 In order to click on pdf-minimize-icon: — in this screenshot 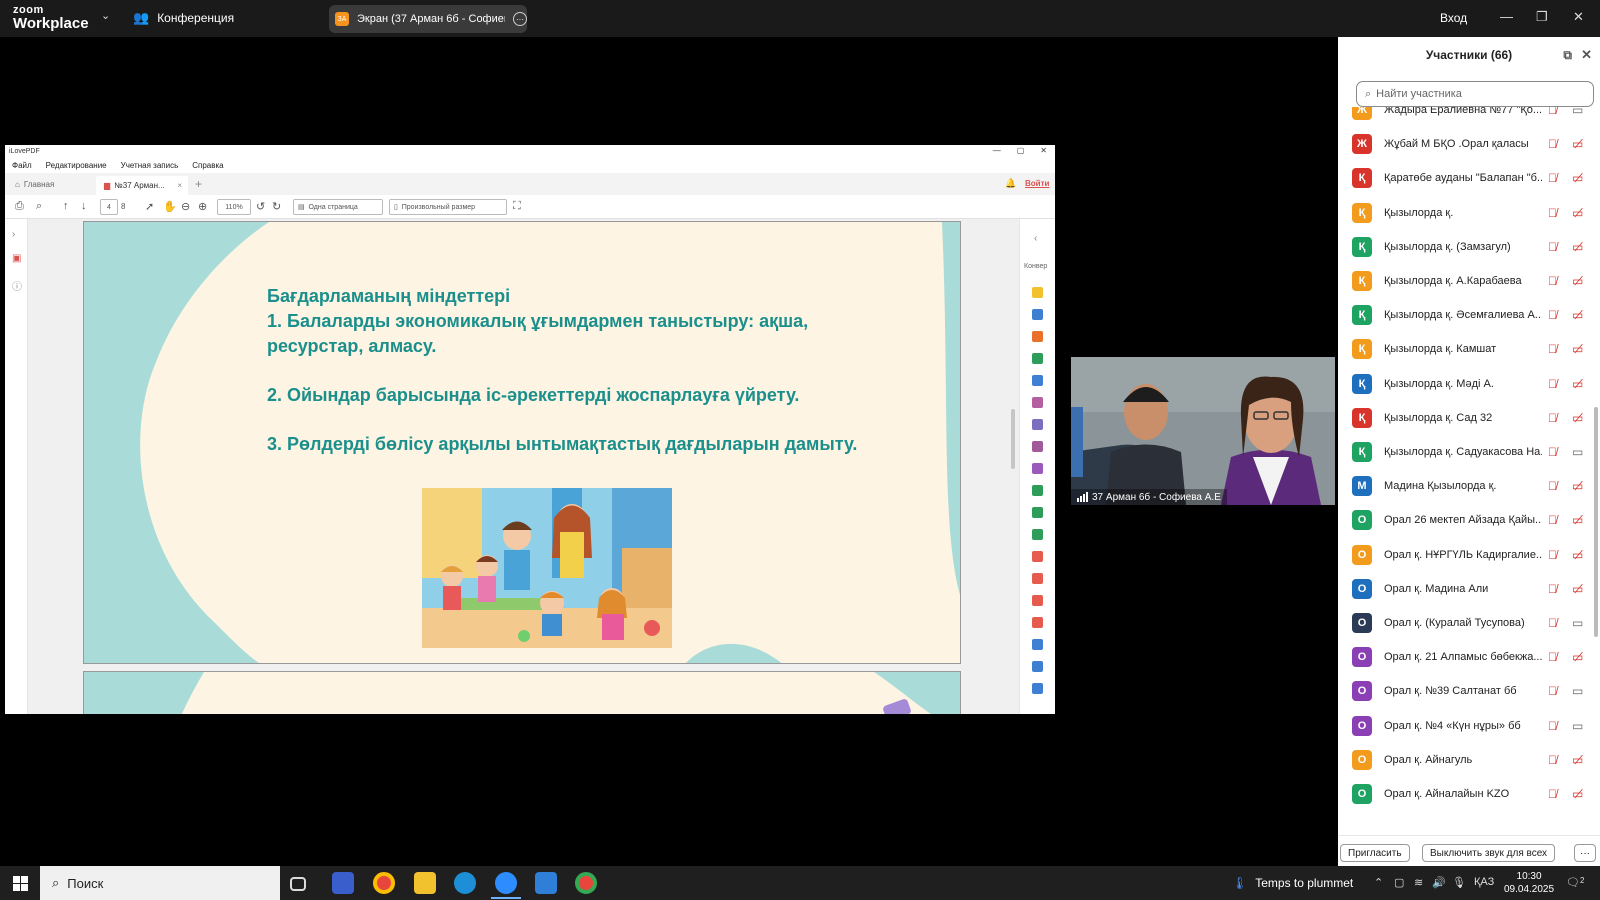, I will do `click(997, 150)`.